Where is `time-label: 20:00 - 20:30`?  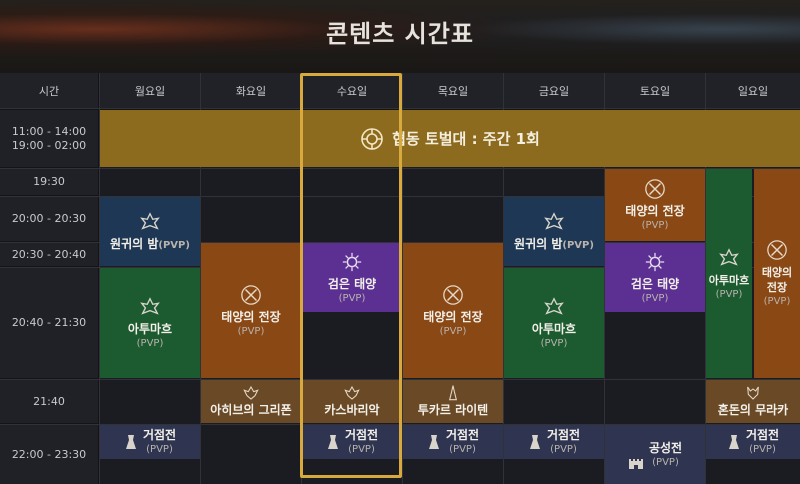 time-label: 20:00 - 20:30 is located at coordinates (49, 218).